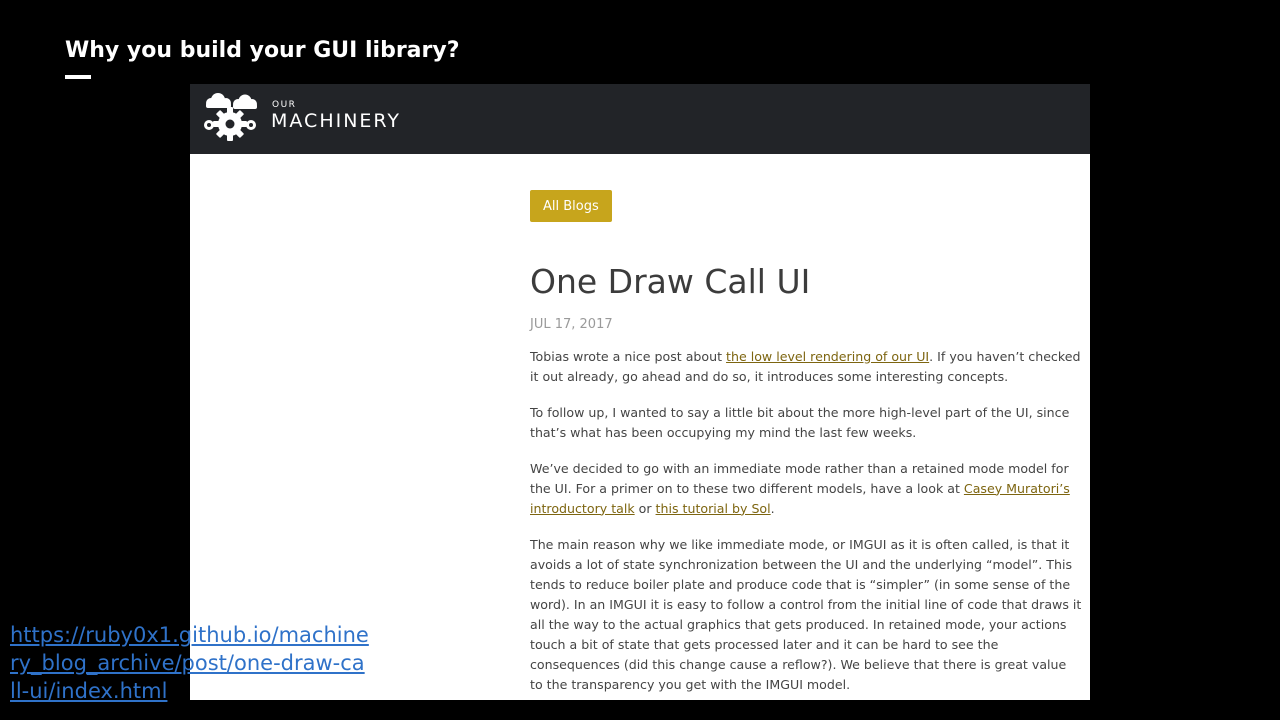 The width and height of the screenshot is (1280, 720). What do you see at coordinates (336, 121) in the screenshot?
I see `logo-text: MACHINERY` at bounding box center [336, 121].